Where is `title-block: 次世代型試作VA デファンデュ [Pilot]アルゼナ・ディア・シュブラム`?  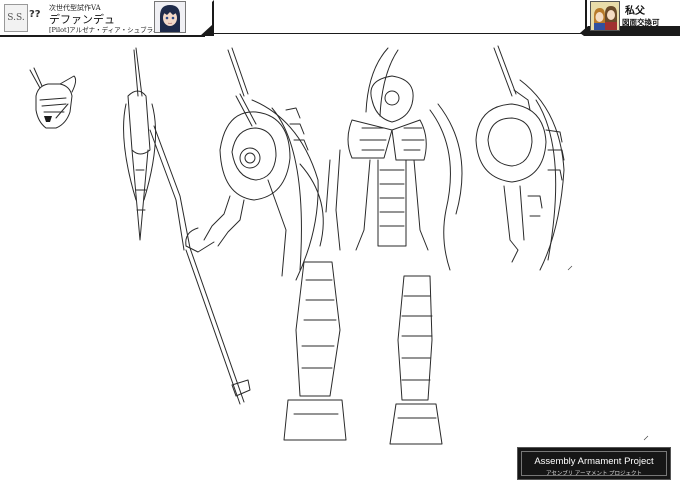 title-block: 次世代型試作VA デファンデュ [Pilot]アルゼナ・ディア・シュブラム is located at coordinates (104, 19).